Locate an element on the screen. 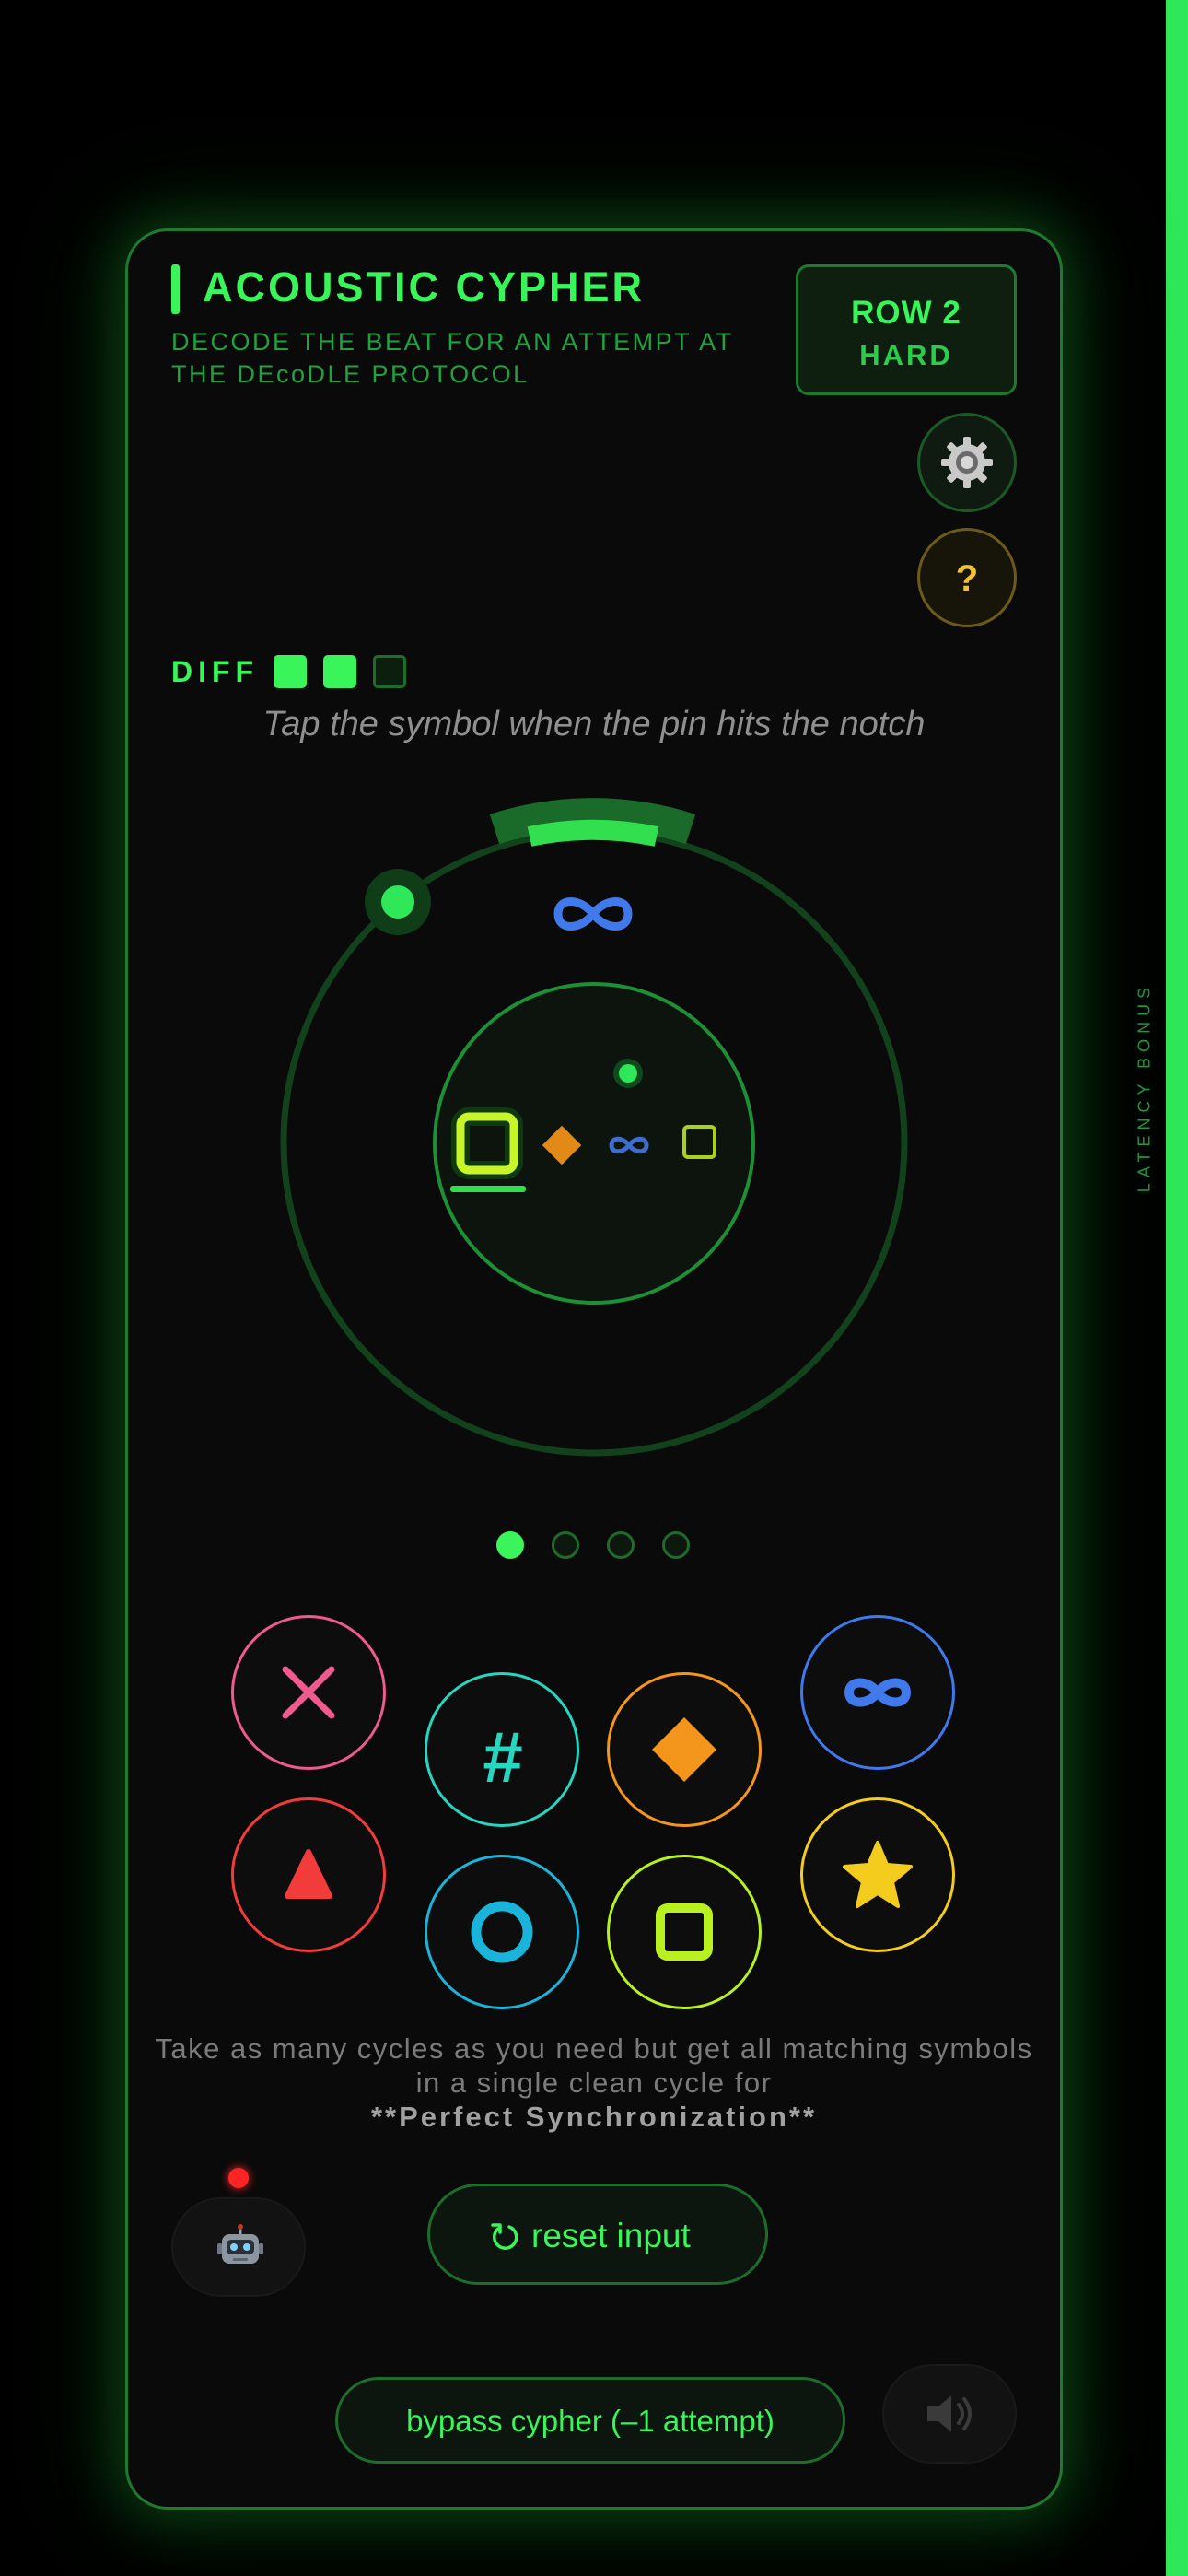 The width and height of the screenshot is (1188, 2576). star-icon is located at coordinates (878, 1874).